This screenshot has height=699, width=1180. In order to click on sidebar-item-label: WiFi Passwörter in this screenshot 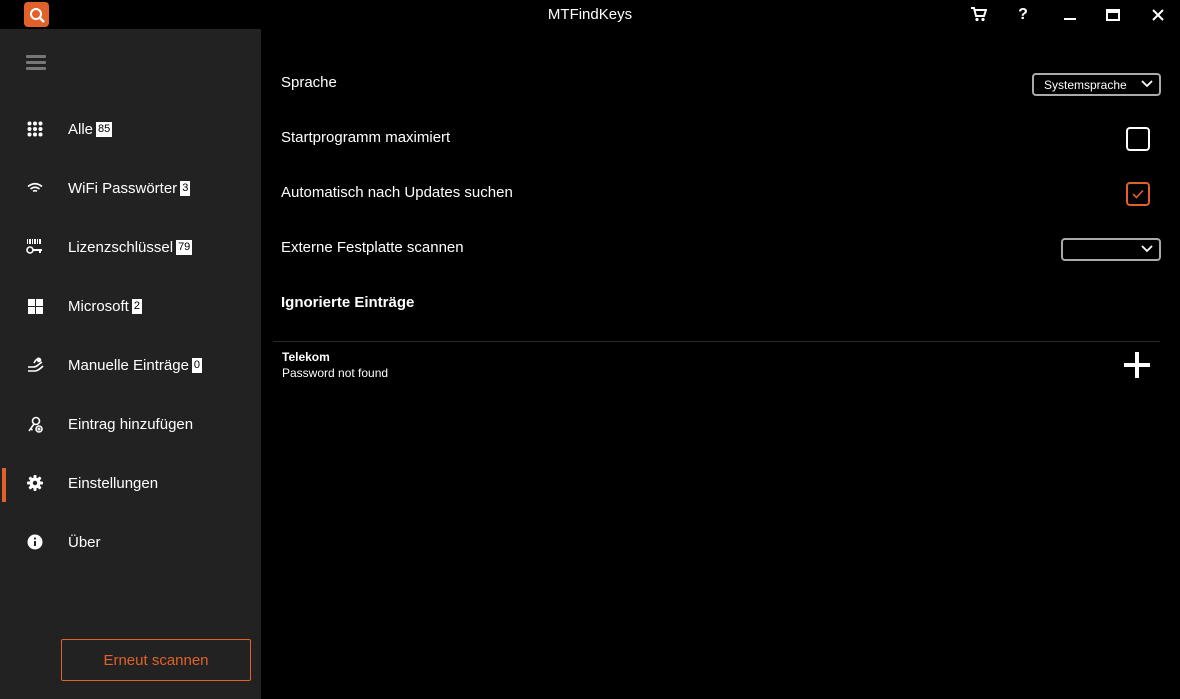, I will do `click(123, 188)`.